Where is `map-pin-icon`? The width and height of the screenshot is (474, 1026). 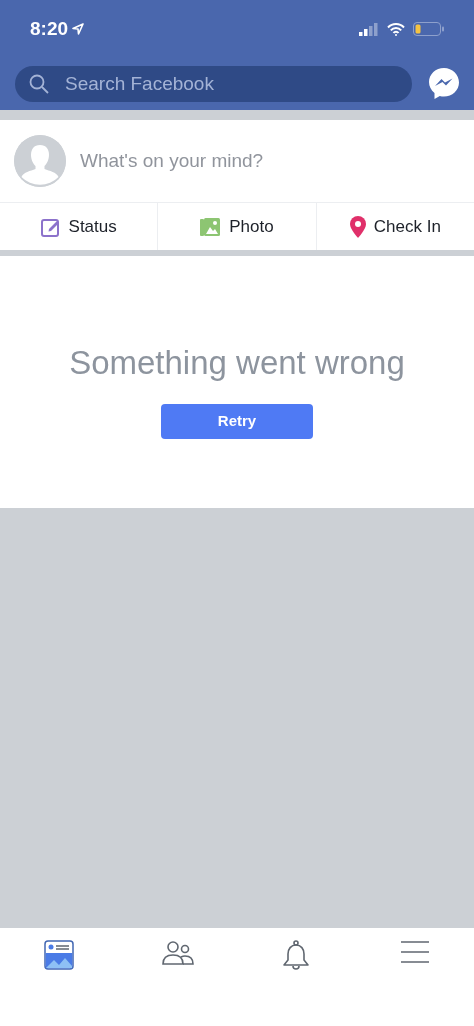
map-pin-icon is located at coordinates (357, 226).